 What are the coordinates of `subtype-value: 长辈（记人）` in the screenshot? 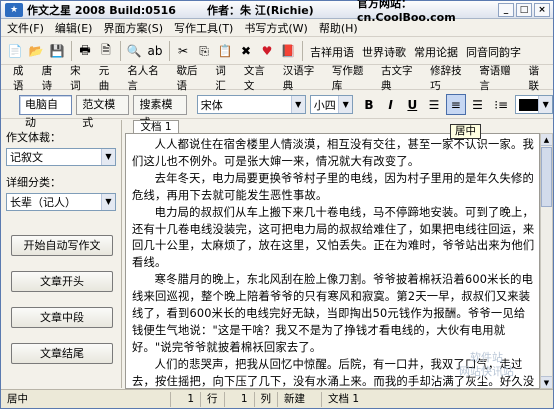 It's located at (43, 202).